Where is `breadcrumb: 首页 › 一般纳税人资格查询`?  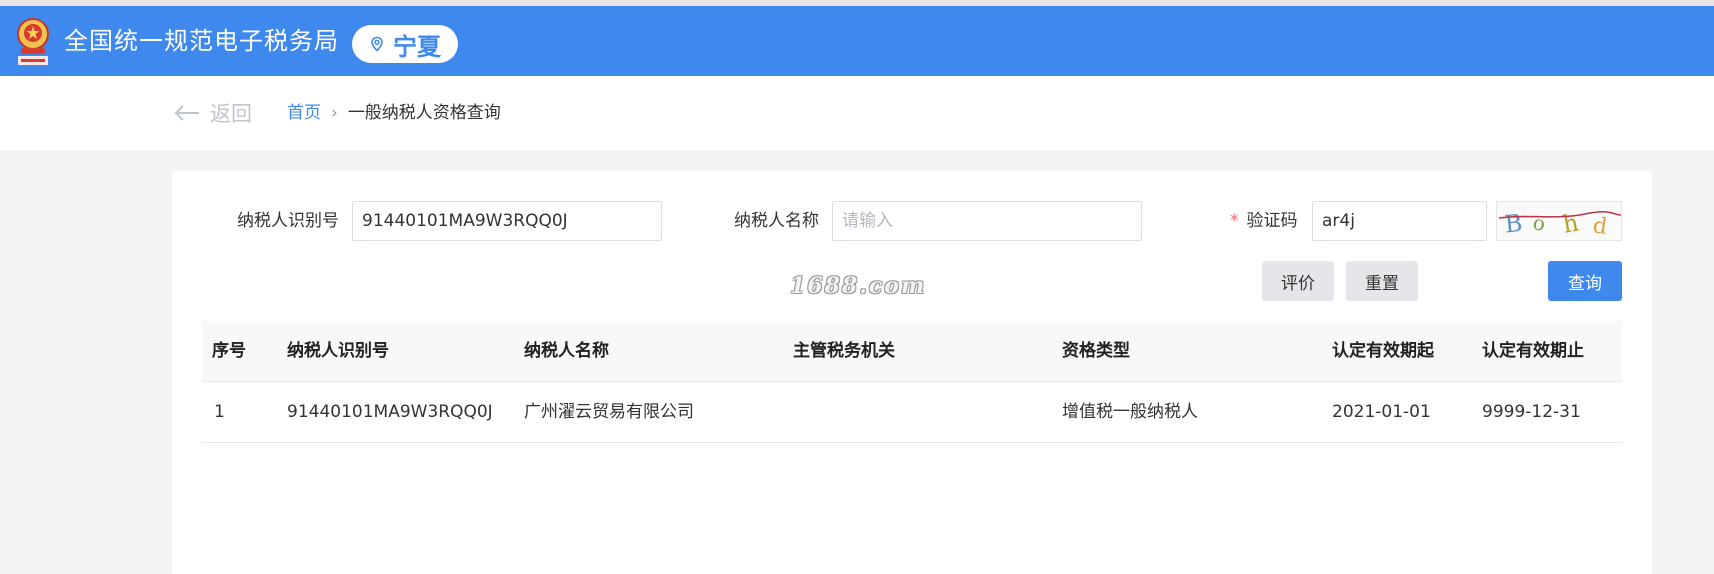
breadcrumb: 首页 › 一般纳税人资格查询 is located at coordinates (394, 113).